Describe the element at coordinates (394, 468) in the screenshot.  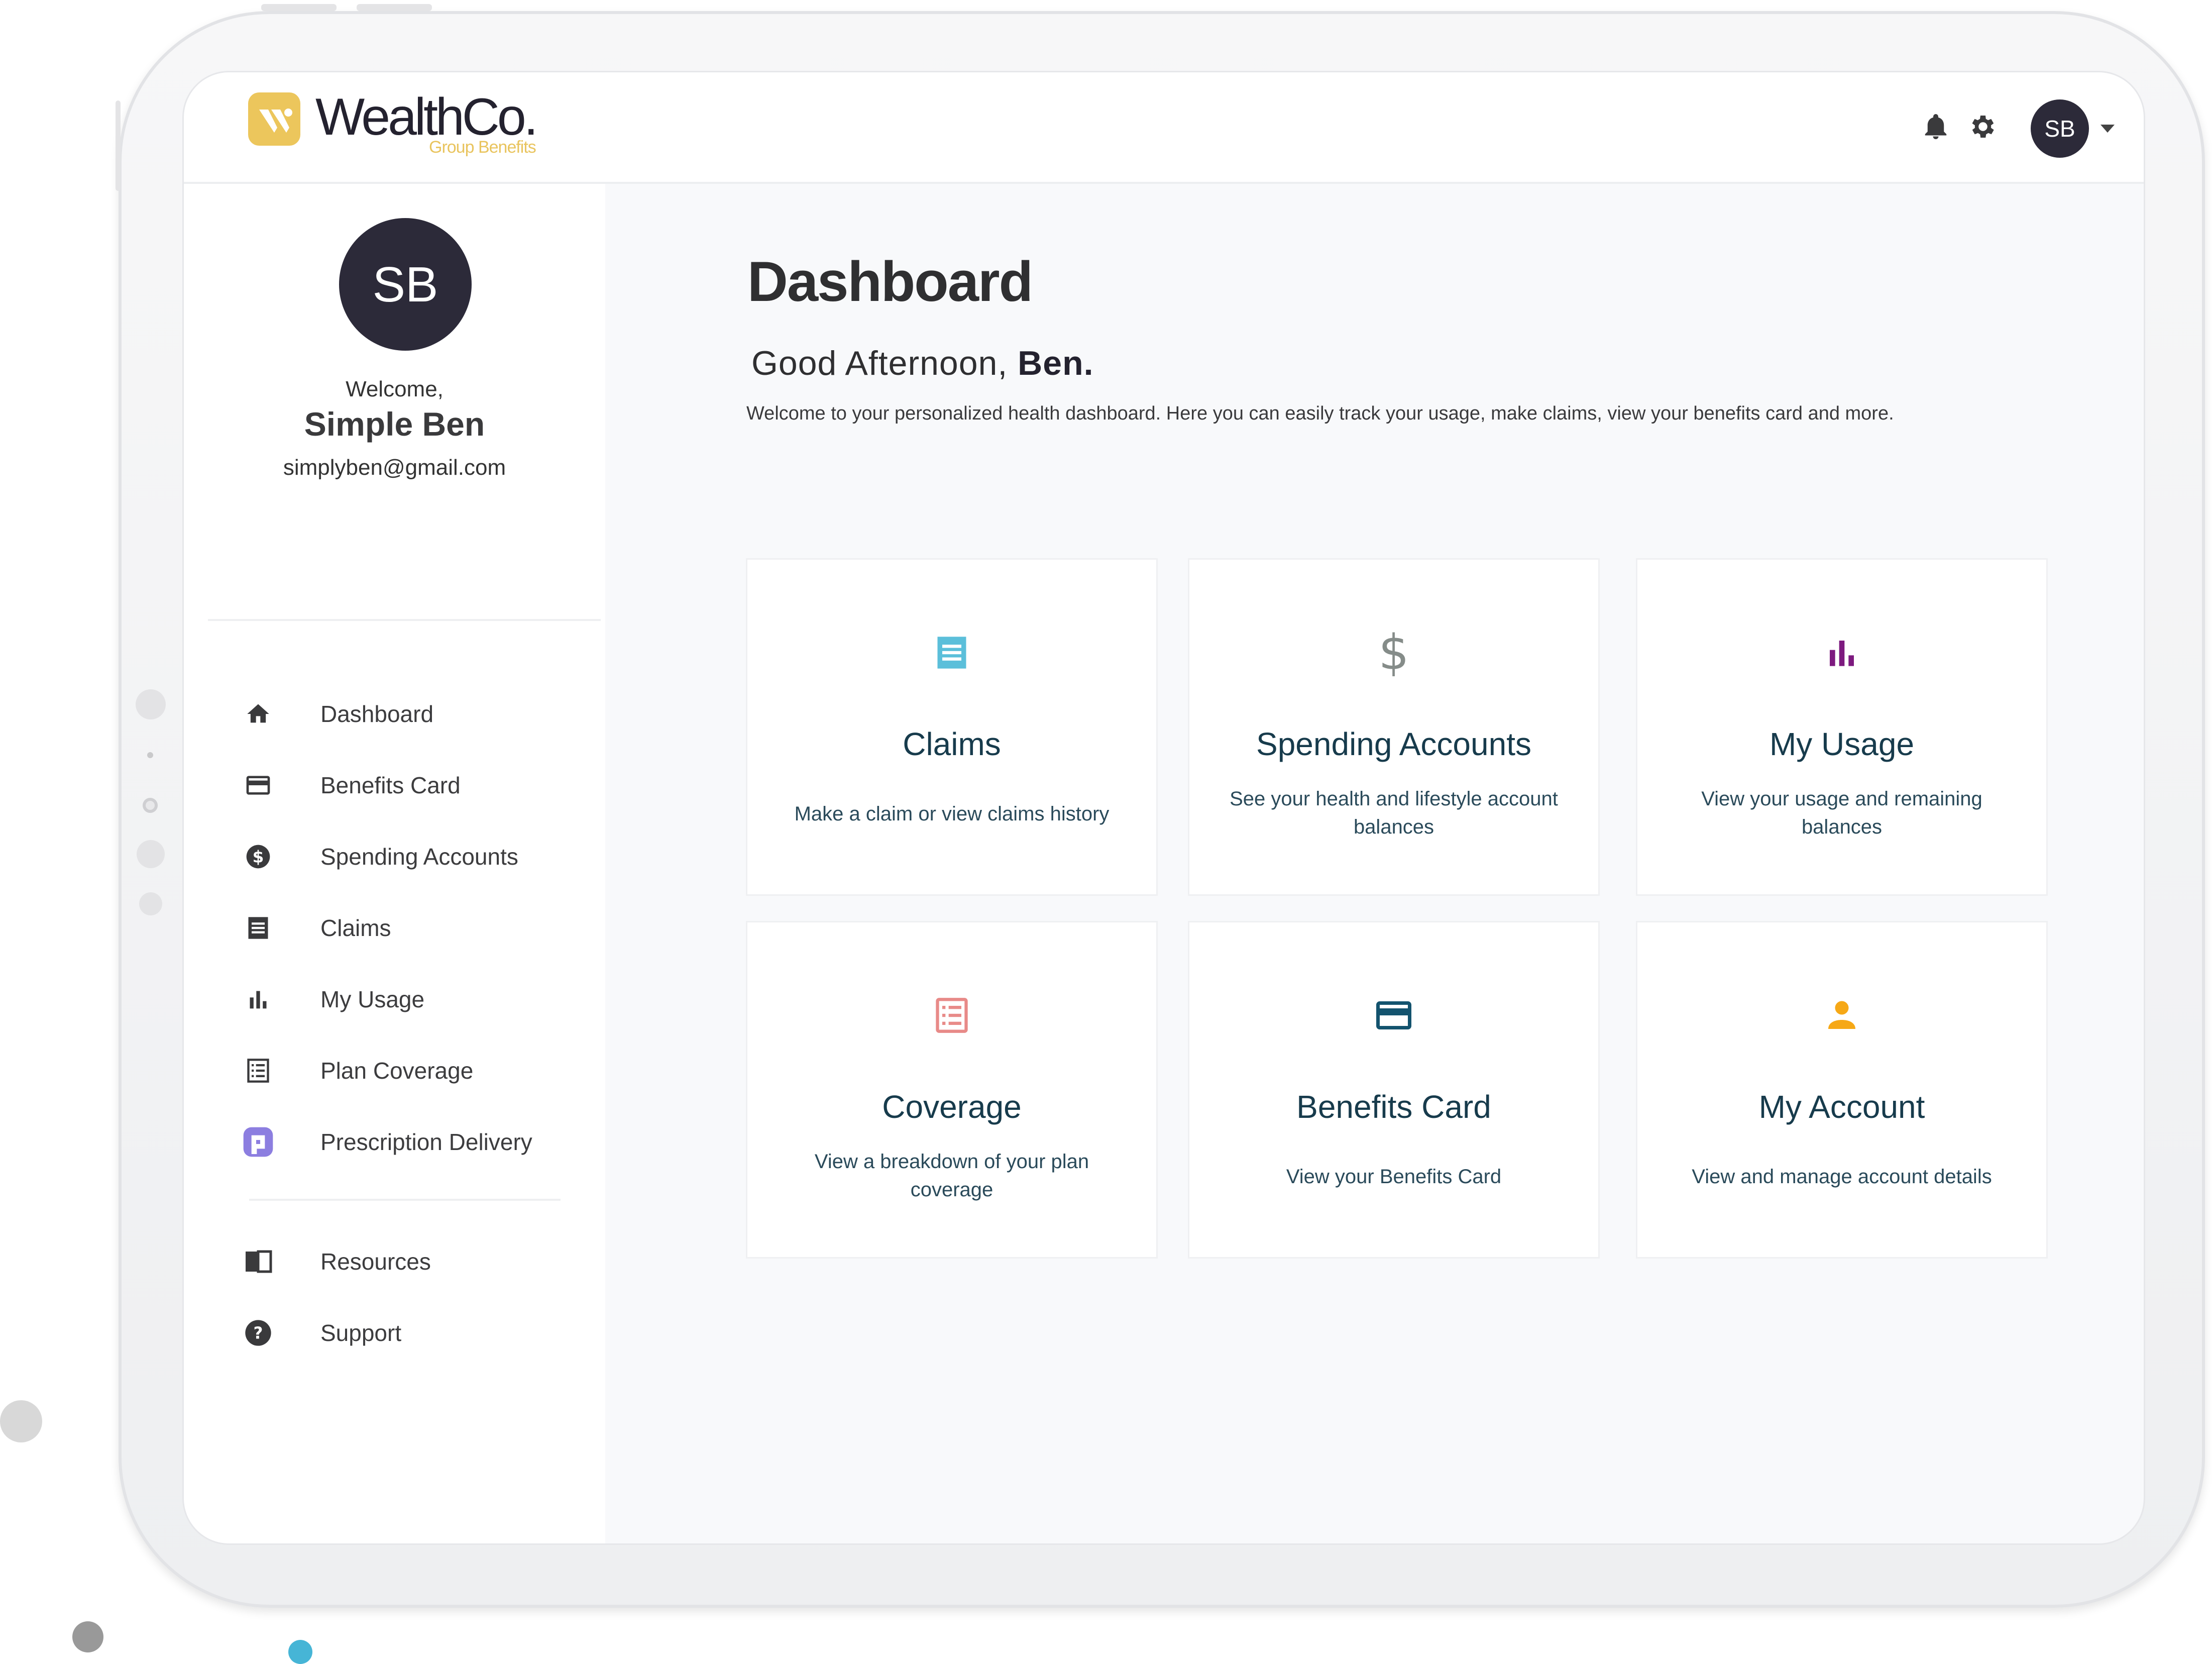
I see `profile-email: simplyben@gmail.com` at that location.